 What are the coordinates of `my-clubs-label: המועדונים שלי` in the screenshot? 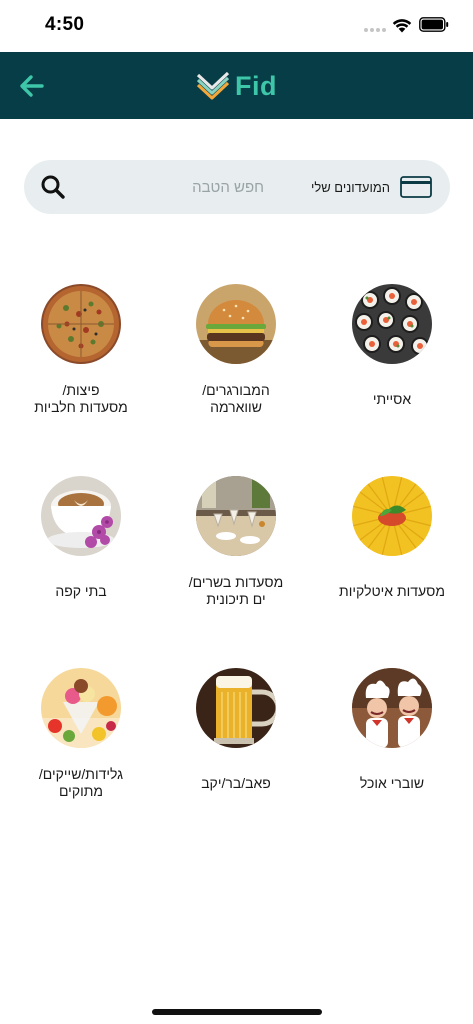 It's located at (350, 187).